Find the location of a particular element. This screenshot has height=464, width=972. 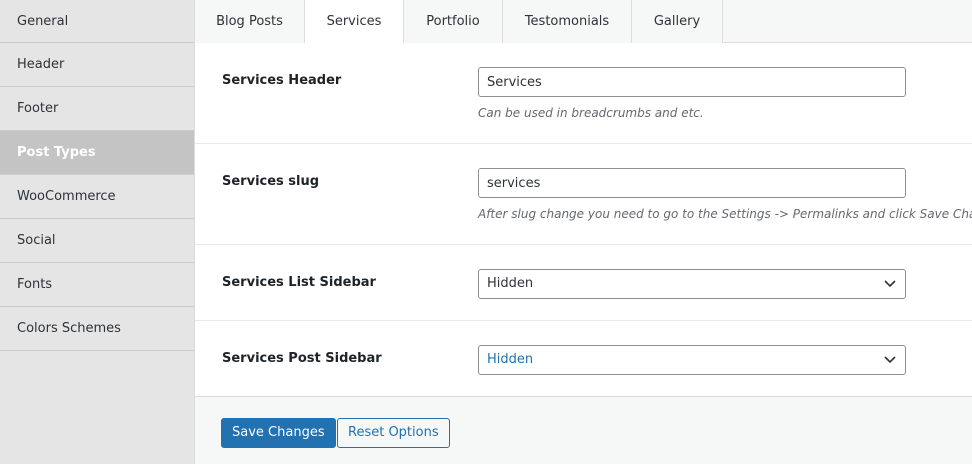

save-changes-button: Save Changes is located at coordinates (278, 433).